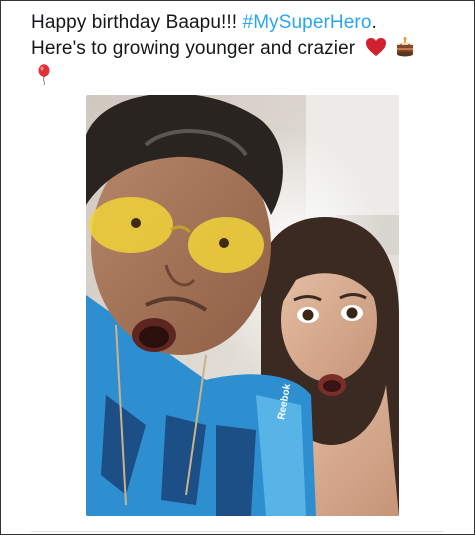  Describe the element at coordinates (237, 531) in the screenshot. I see `divider` at that location.